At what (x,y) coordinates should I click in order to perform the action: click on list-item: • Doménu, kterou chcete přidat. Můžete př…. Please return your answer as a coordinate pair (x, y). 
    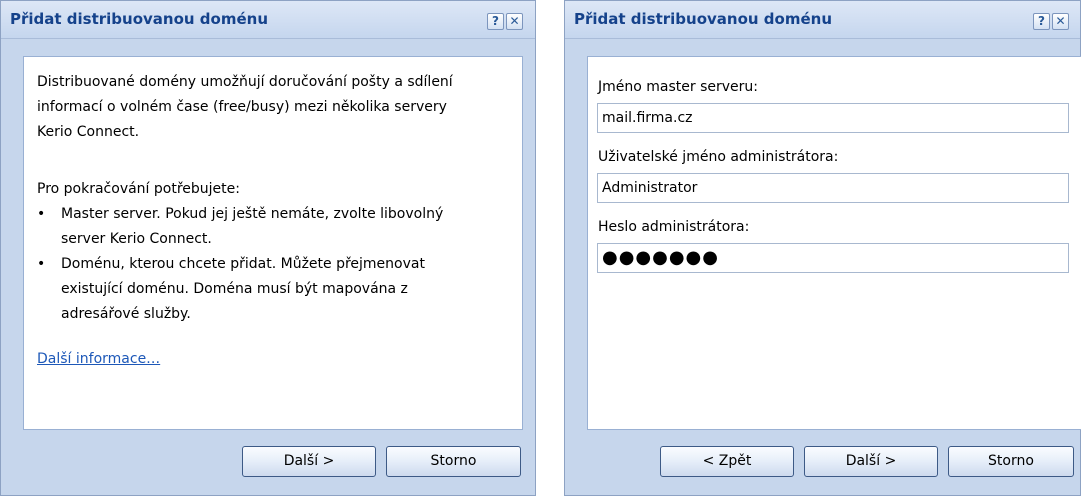
    Looking at the image, I should click on (231, 264).